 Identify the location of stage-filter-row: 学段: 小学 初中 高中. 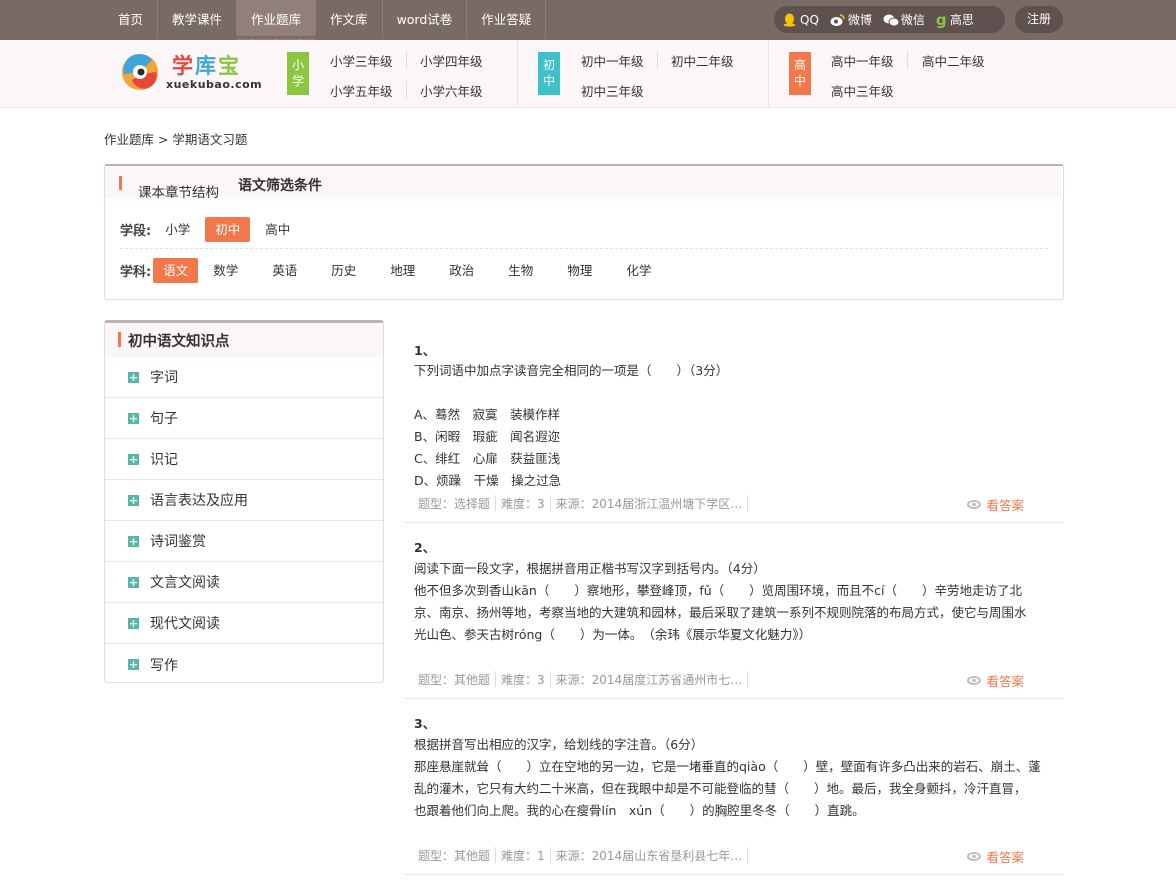
(212, 229).